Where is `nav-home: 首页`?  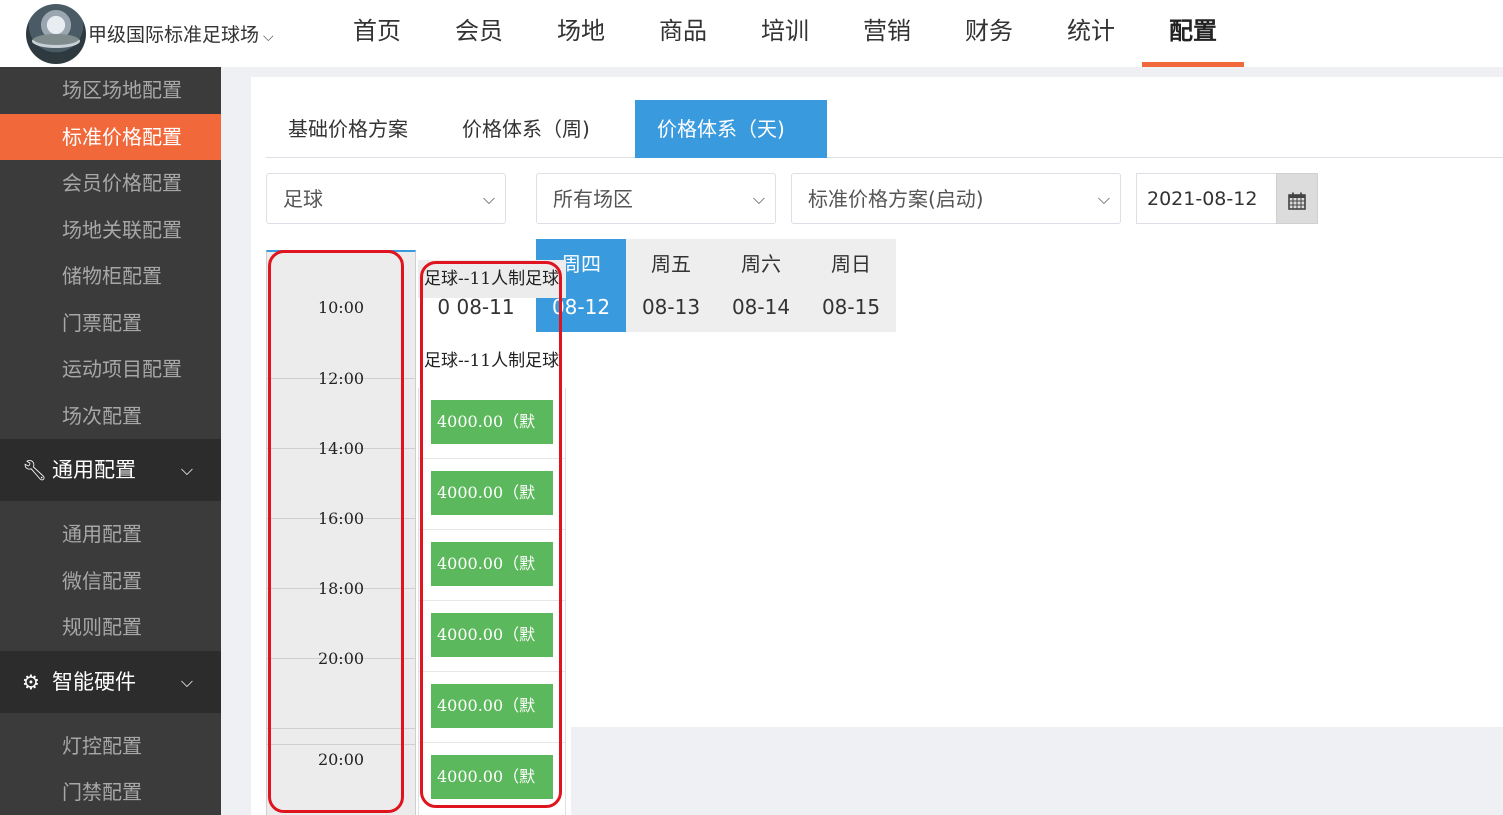 nav-home: 首页 is located at coordinates (377, 33).